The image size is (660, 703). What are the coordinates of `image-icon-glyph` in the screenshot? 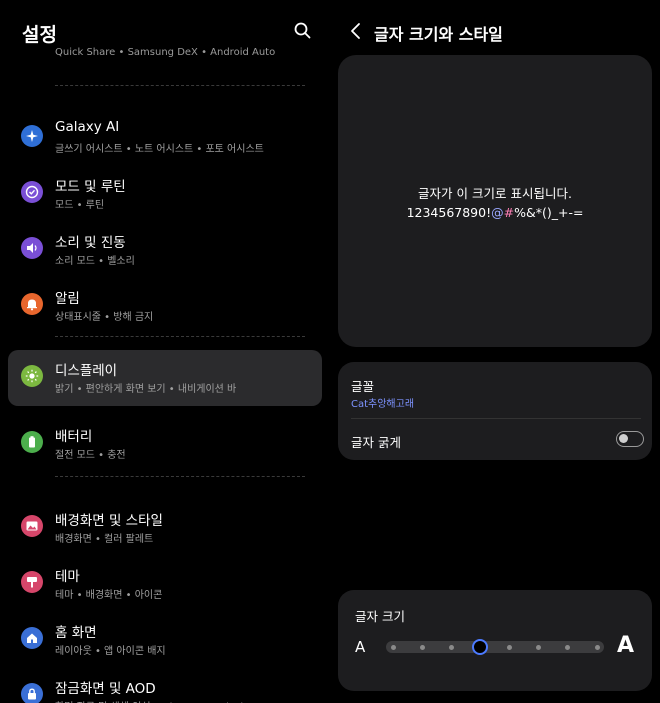 It's located at (32, 526).